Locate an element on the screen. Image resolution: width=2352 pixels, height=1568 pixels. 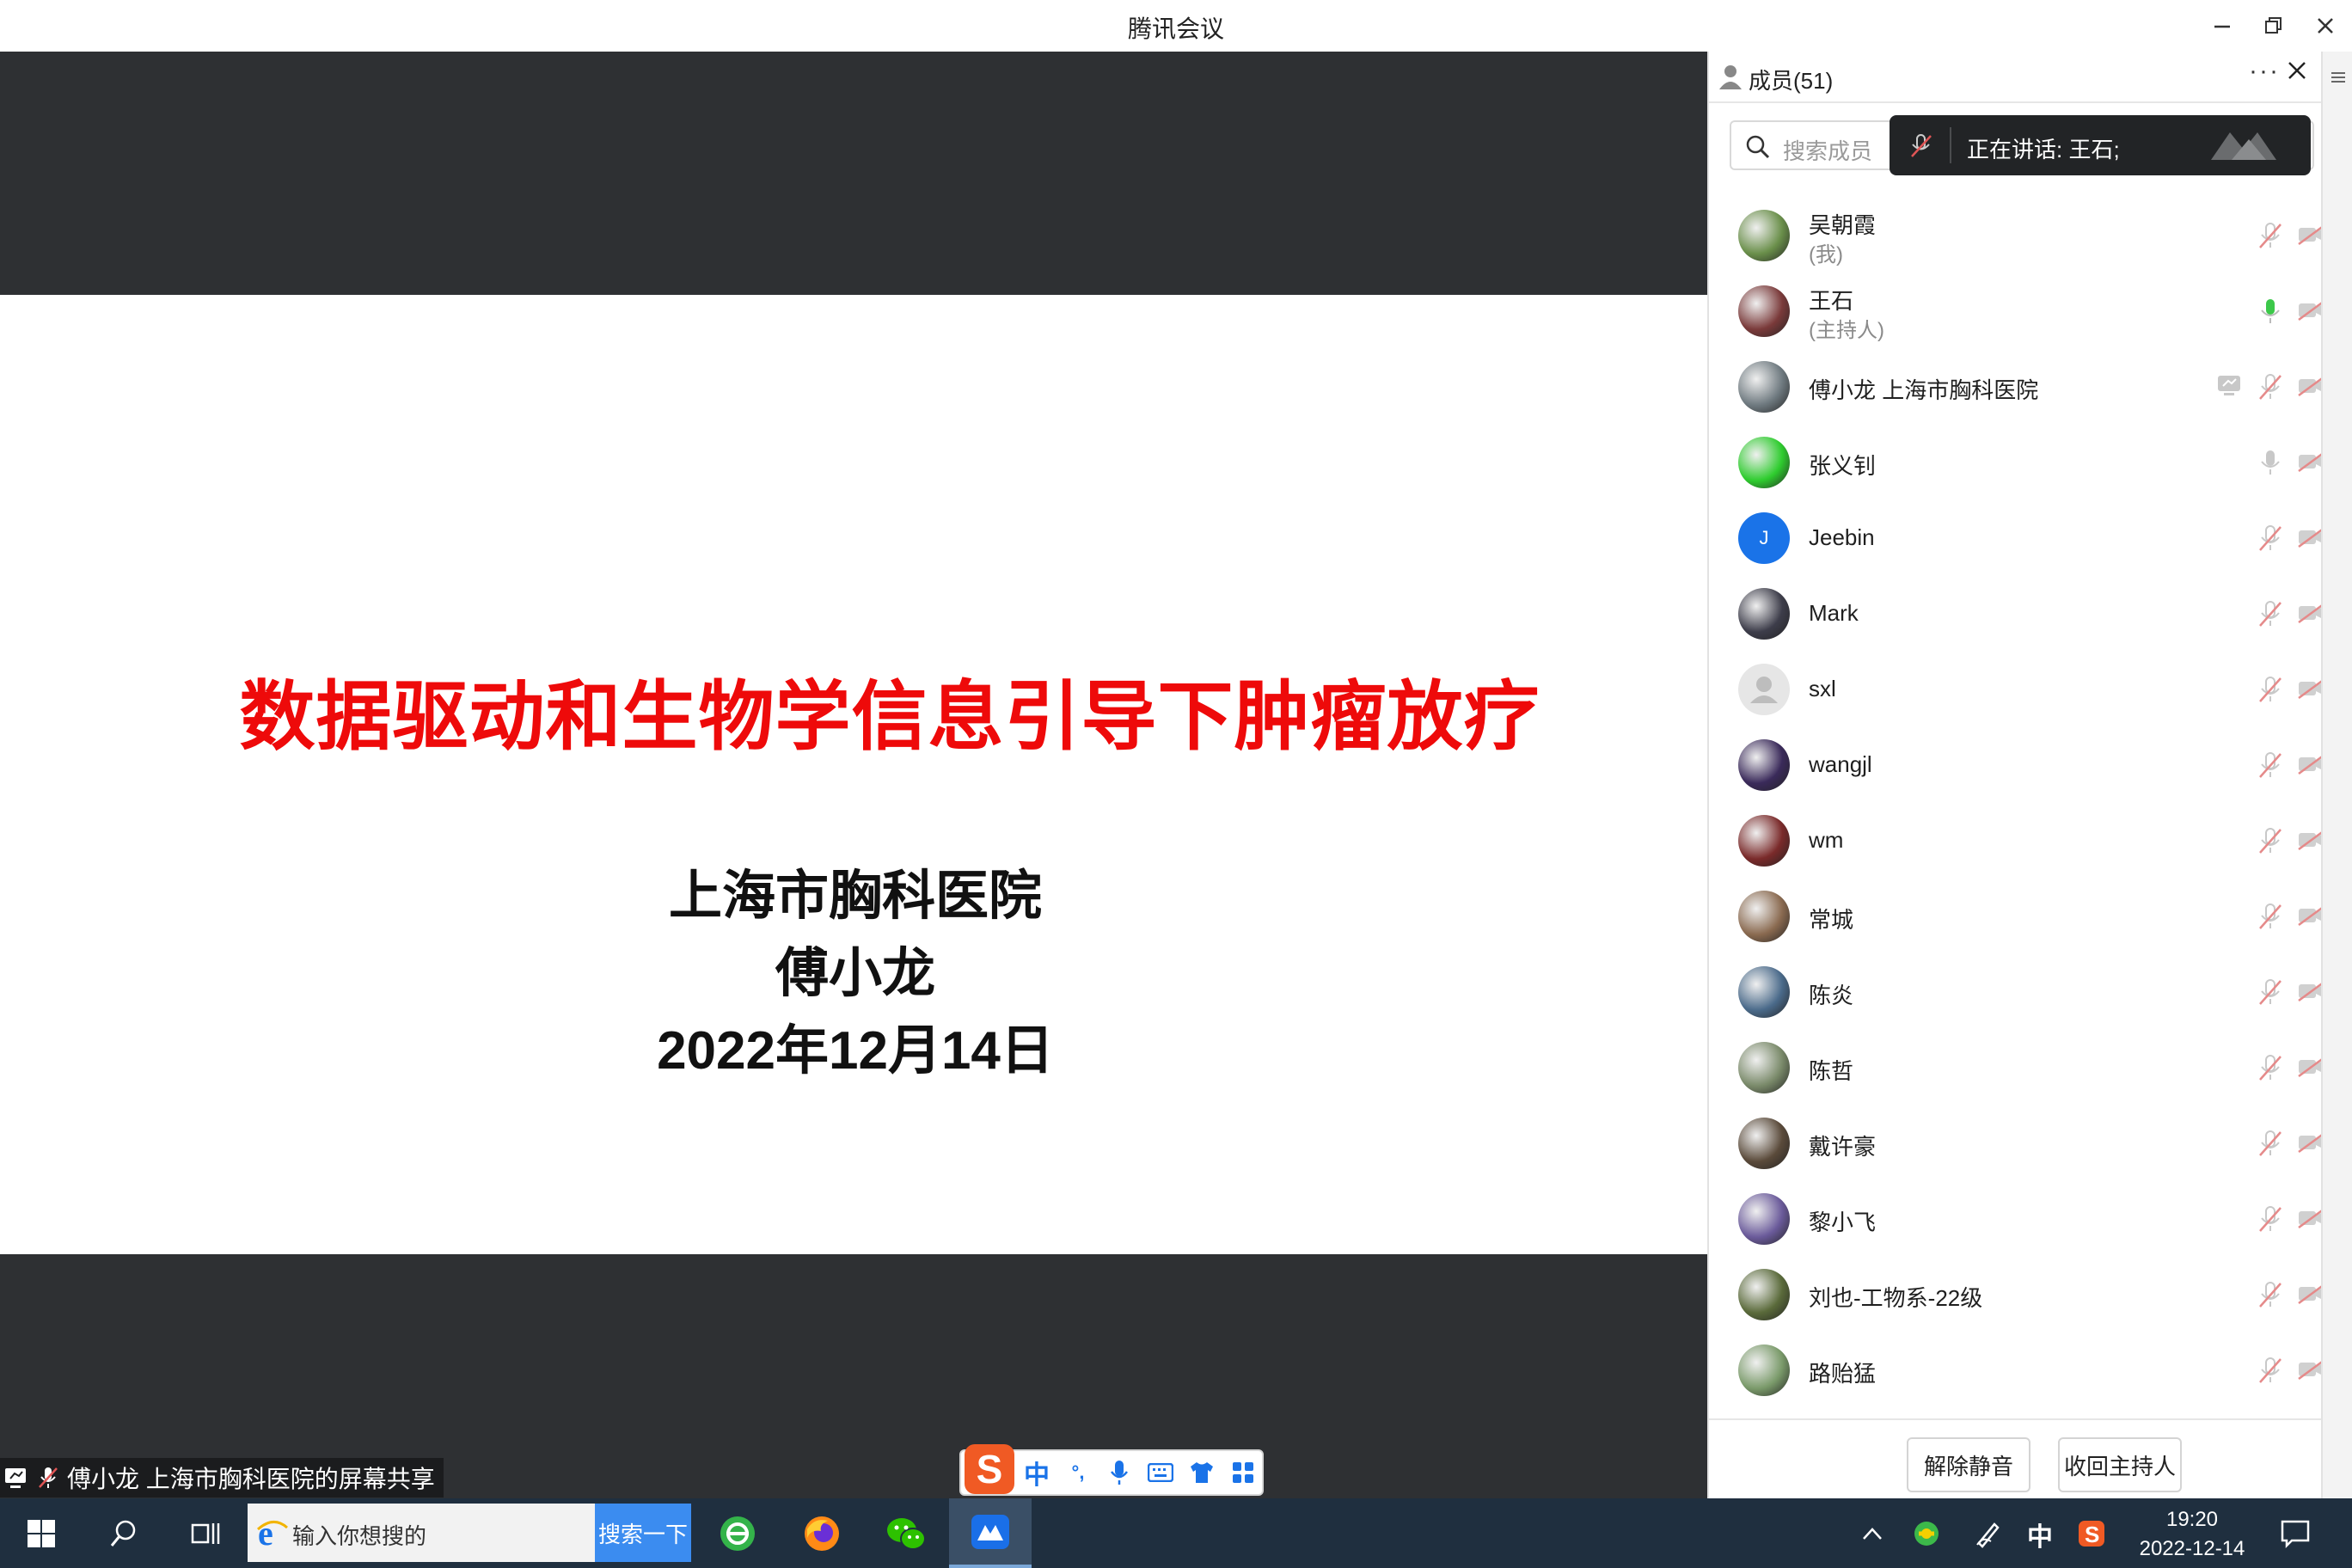
taskbar-wechat is located at coordinates (906, 1533).